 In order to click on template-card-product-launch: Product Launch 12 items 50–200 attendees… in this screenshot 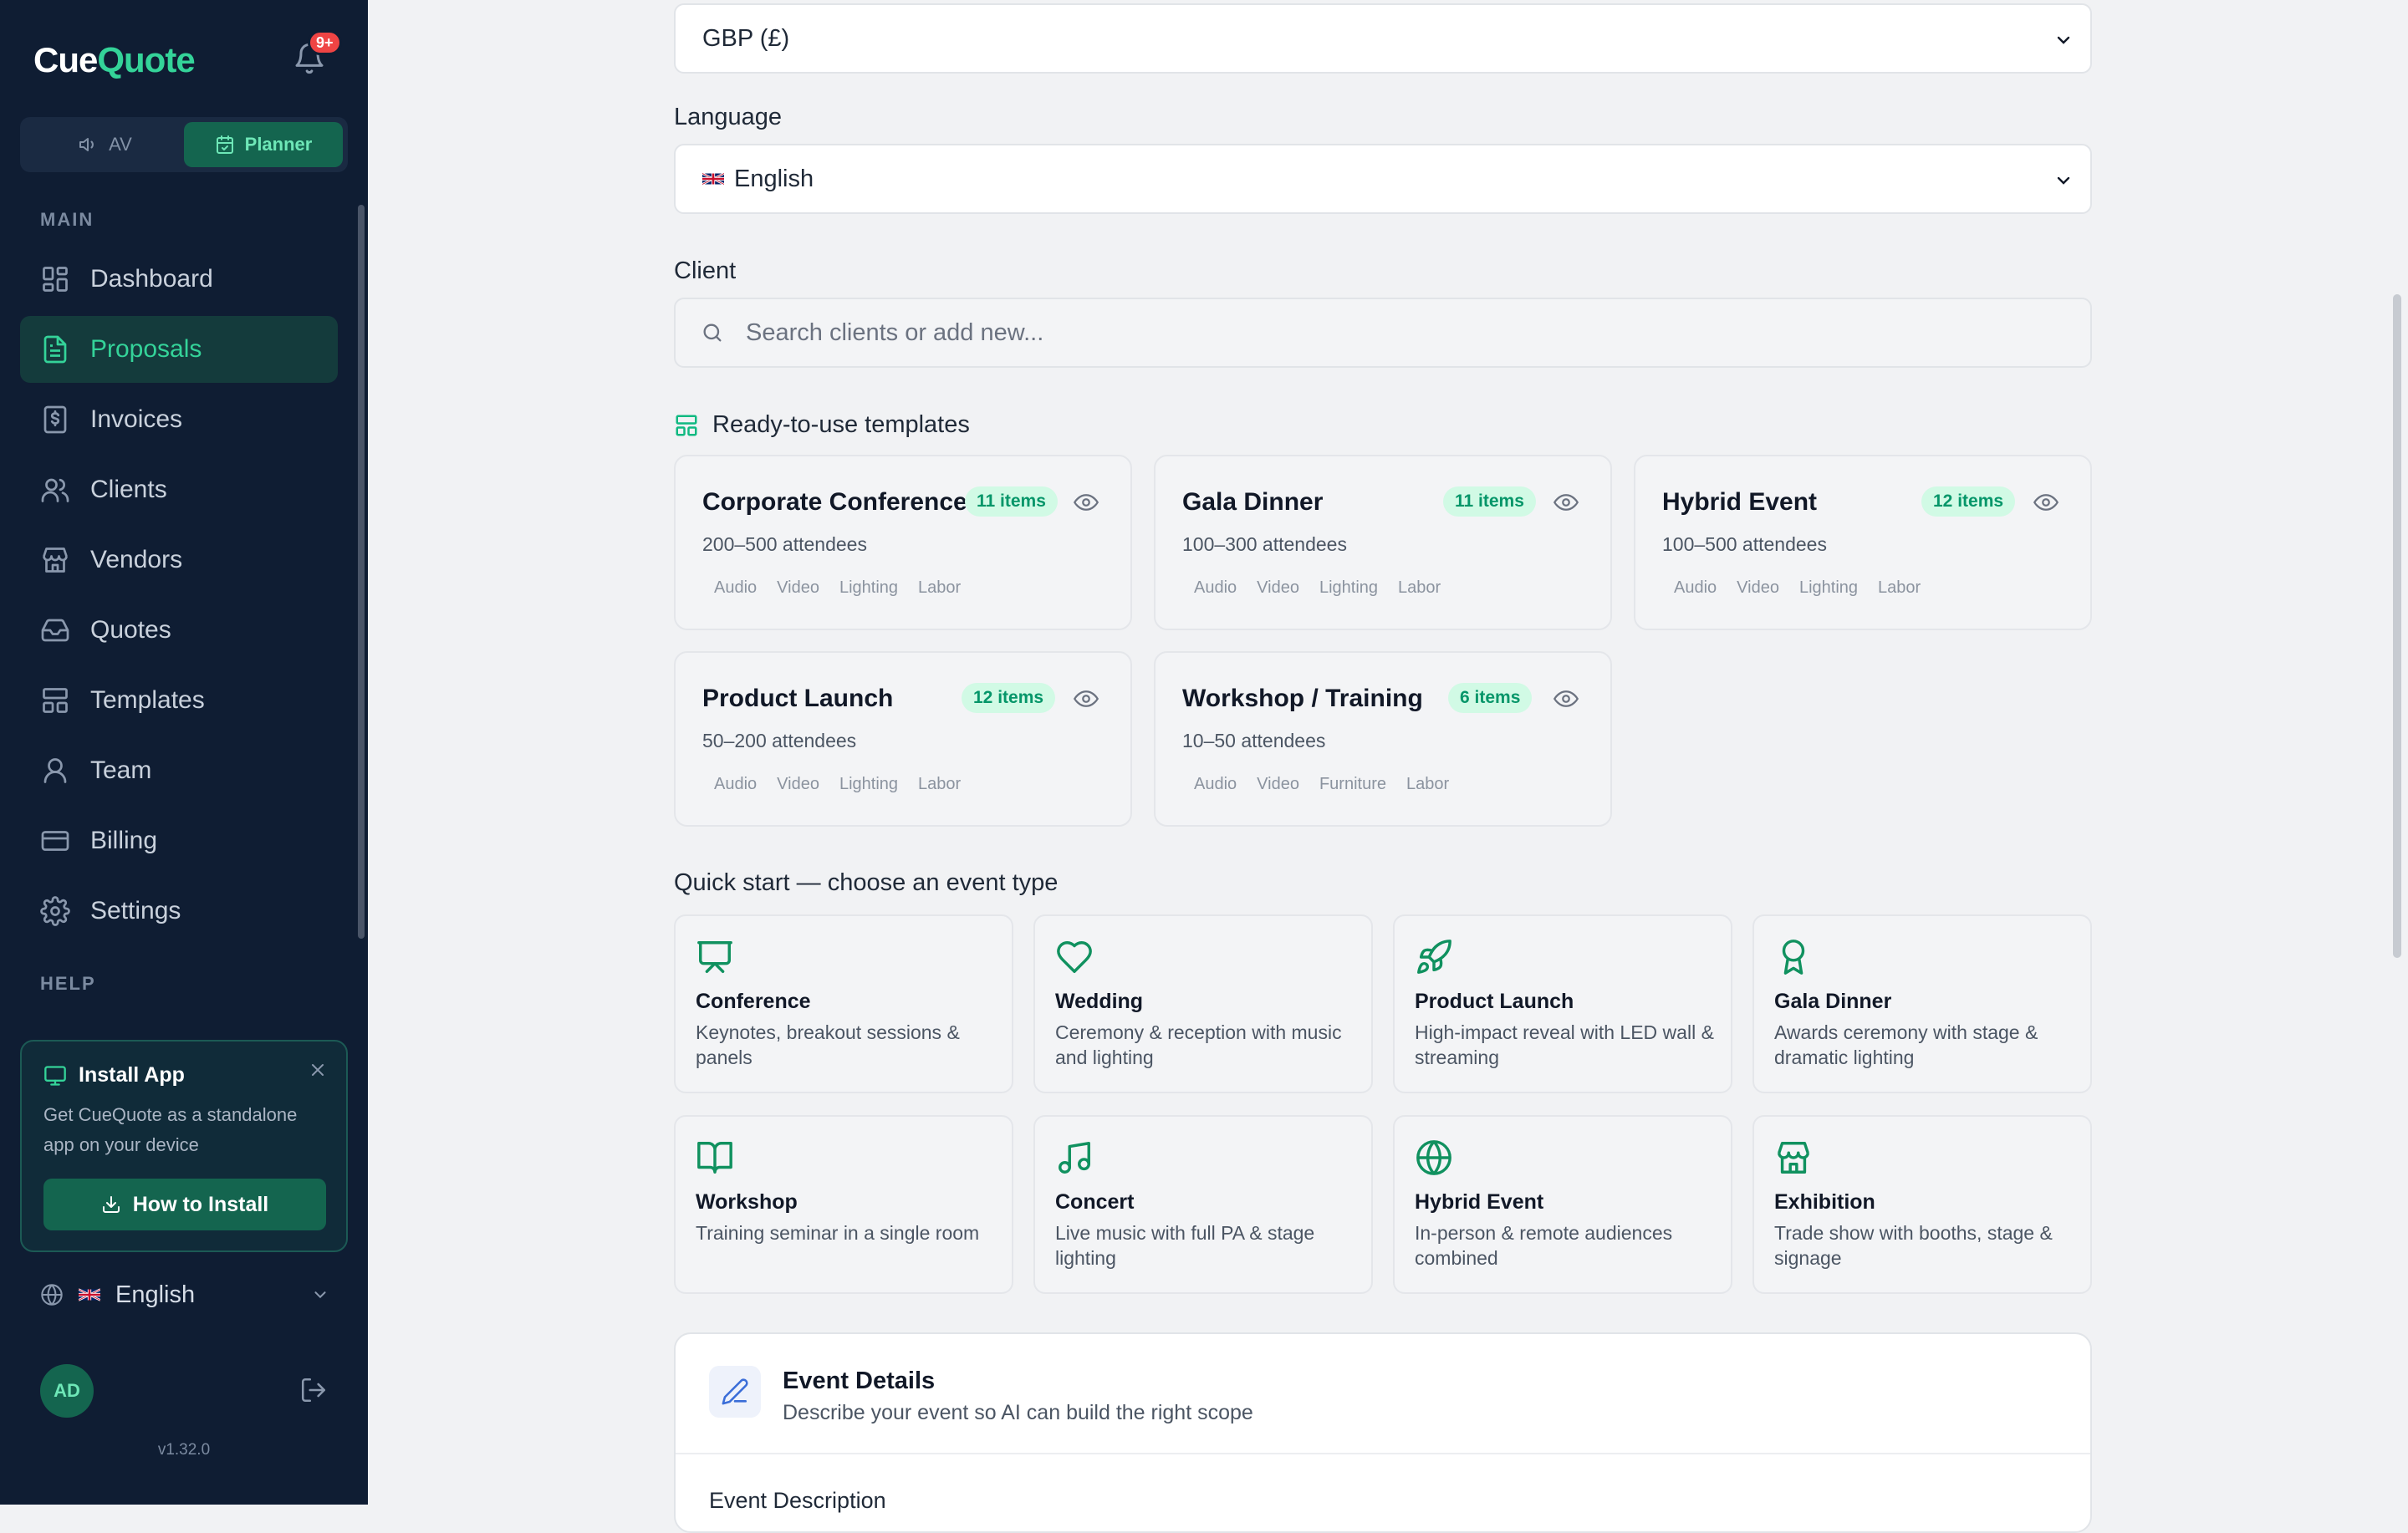, I will do `click(903, 739)`.